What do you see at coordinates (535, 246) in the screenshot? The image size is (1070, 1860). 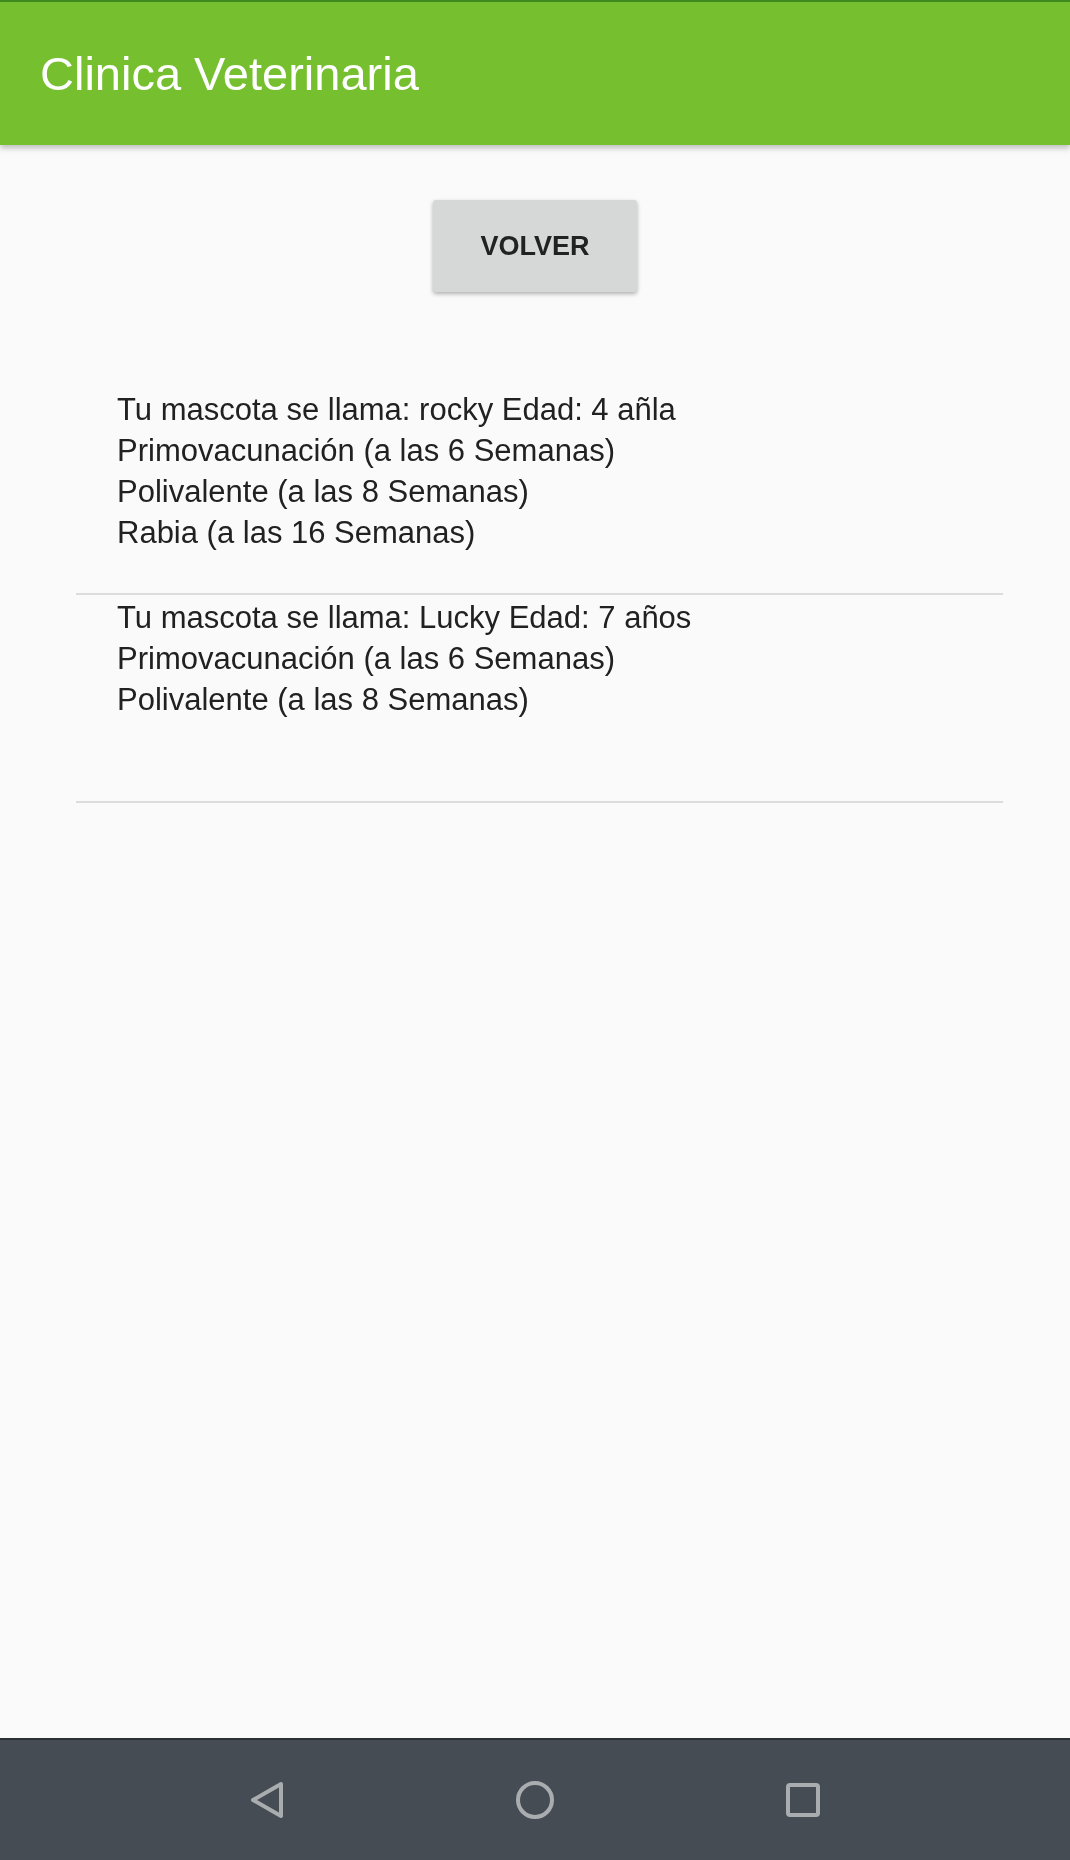 I see `back-button: VOLVER` at bounding box center [535, 246].